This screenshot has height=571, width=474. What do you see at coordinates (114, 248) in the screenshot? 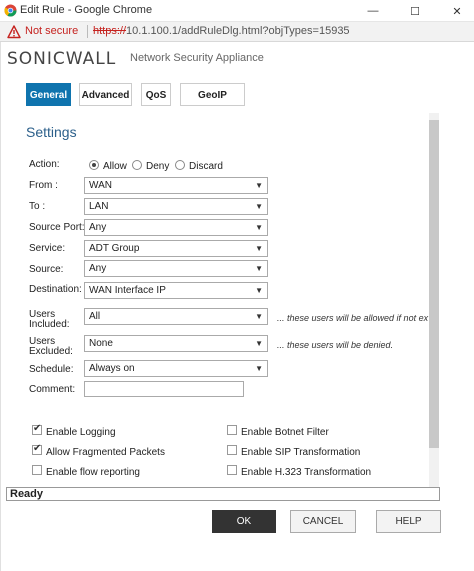
I see `service-value: ADT Group` at bounding box center [114, 248].